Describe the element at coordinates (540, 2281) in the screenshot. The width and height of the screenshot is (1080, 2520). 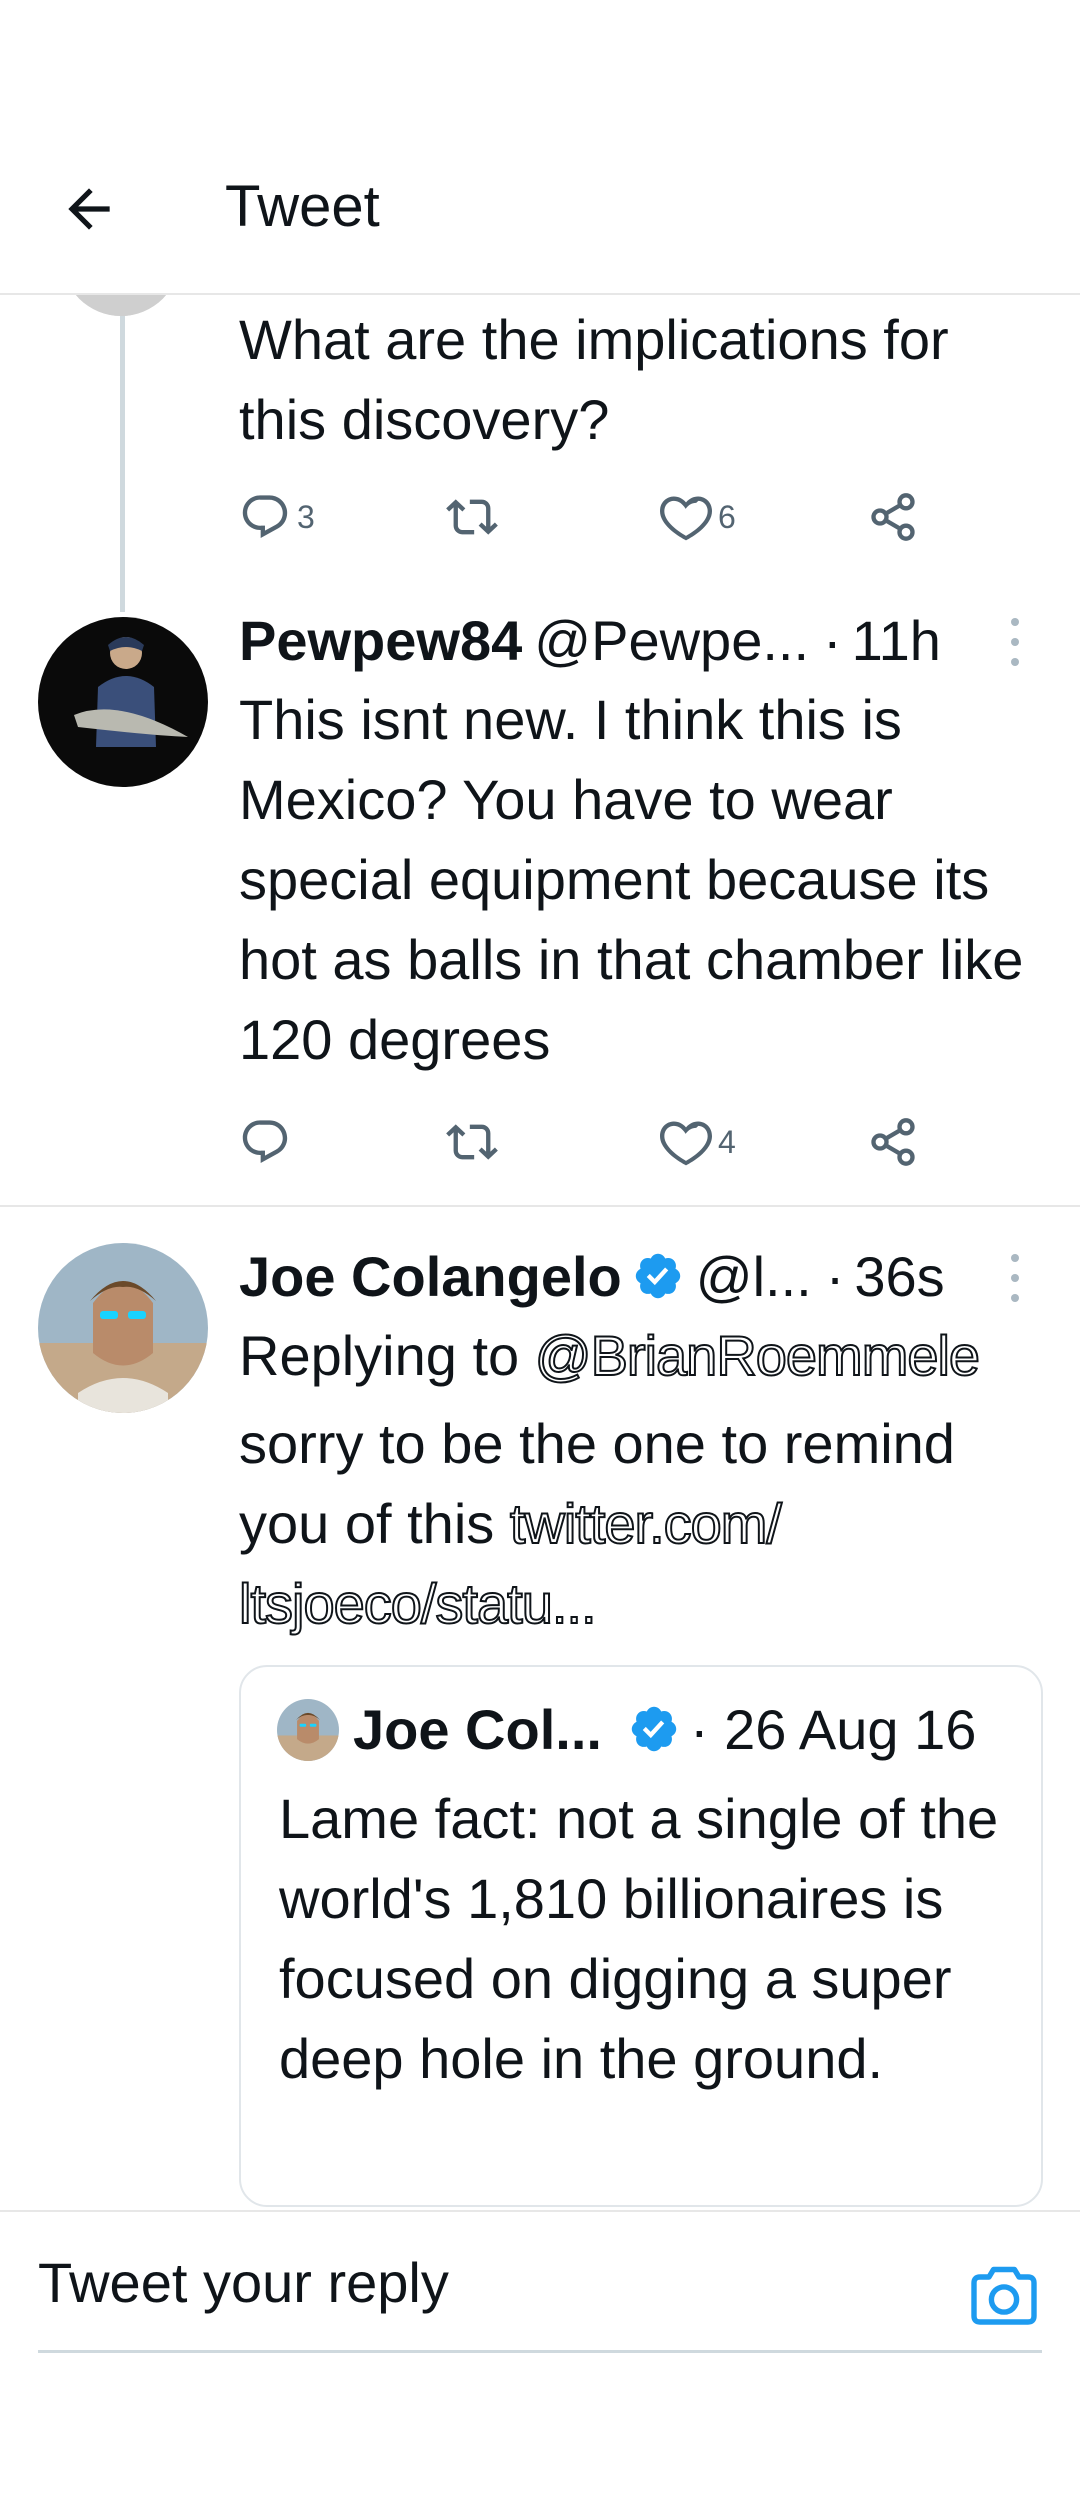
I see `reply-composer: Tweet your reply` at that location.